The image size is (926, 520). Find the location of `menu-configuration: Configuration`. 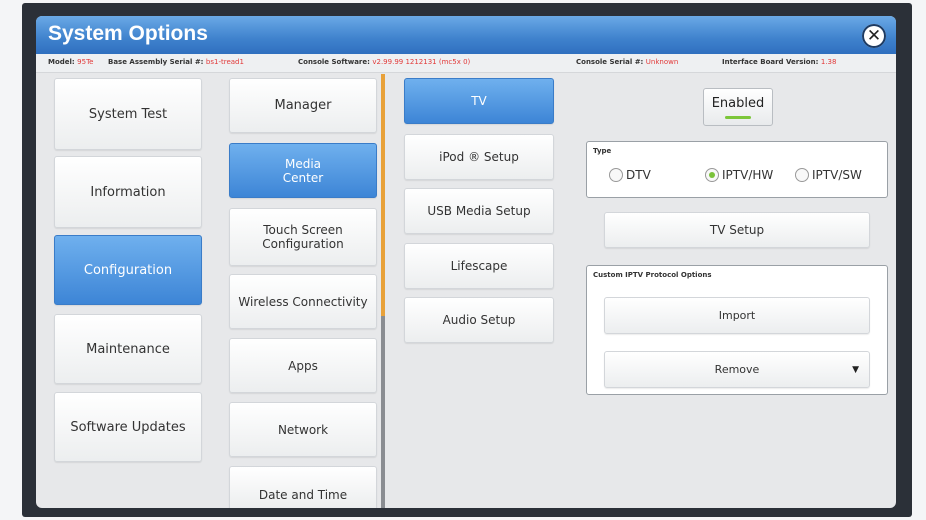

menu-configuration: Configuration is located at coordinates (128, 270).